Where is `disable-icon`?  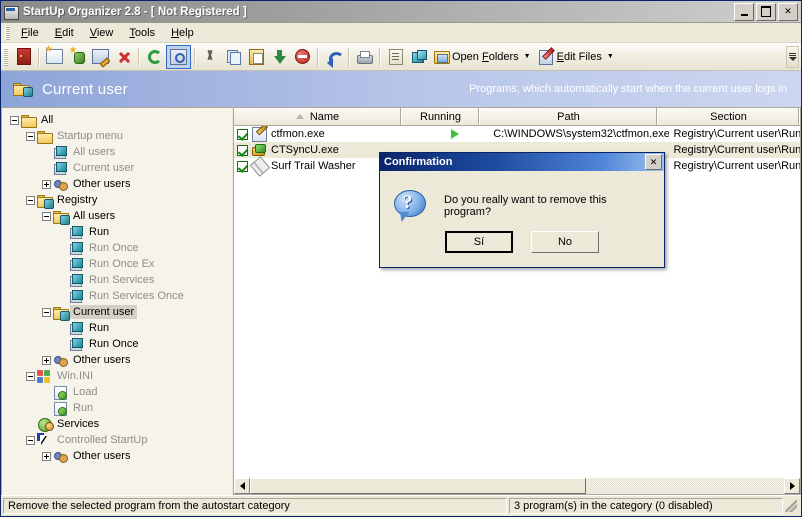 disable-icon is located at coordinates (302, 57).